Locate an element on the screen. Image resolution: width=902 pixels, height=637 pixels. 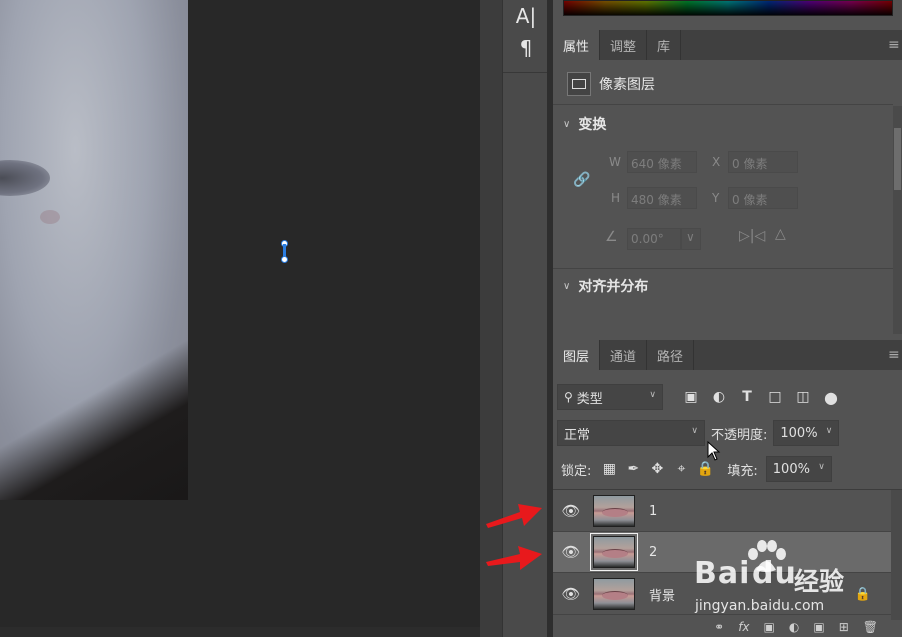
opacity-value: 100% is located at coordinates (799, 433).